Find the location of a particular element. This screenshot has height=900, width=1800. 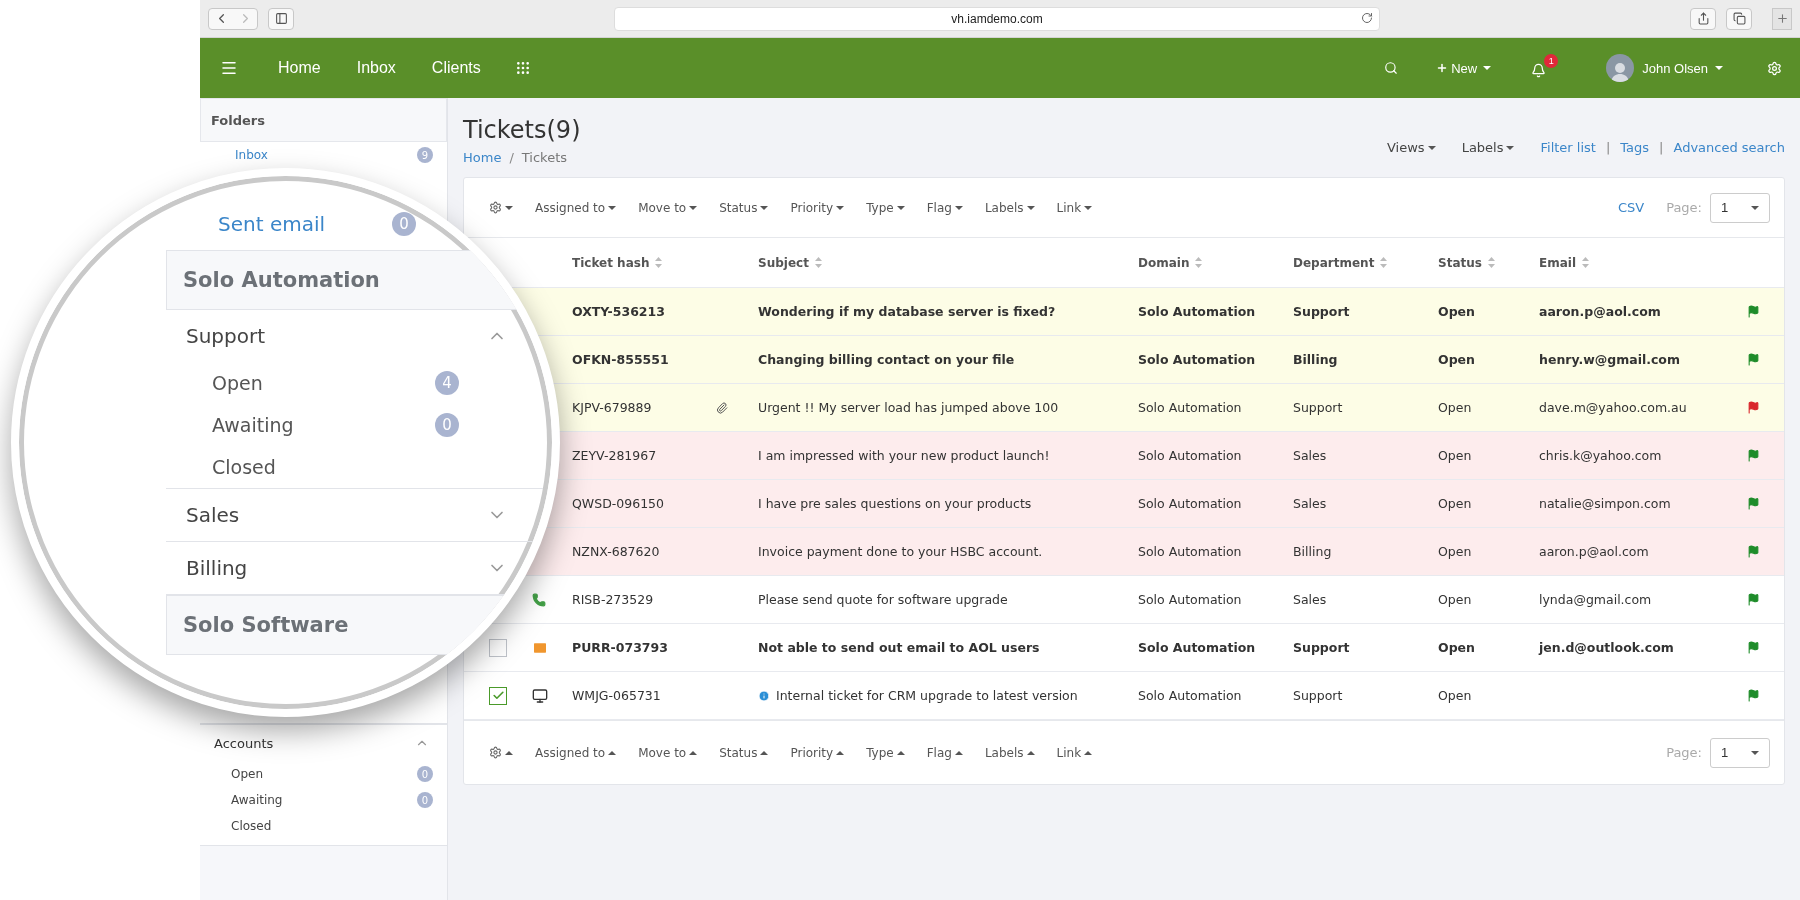

settings-menu is located at coordinates (501, 752).